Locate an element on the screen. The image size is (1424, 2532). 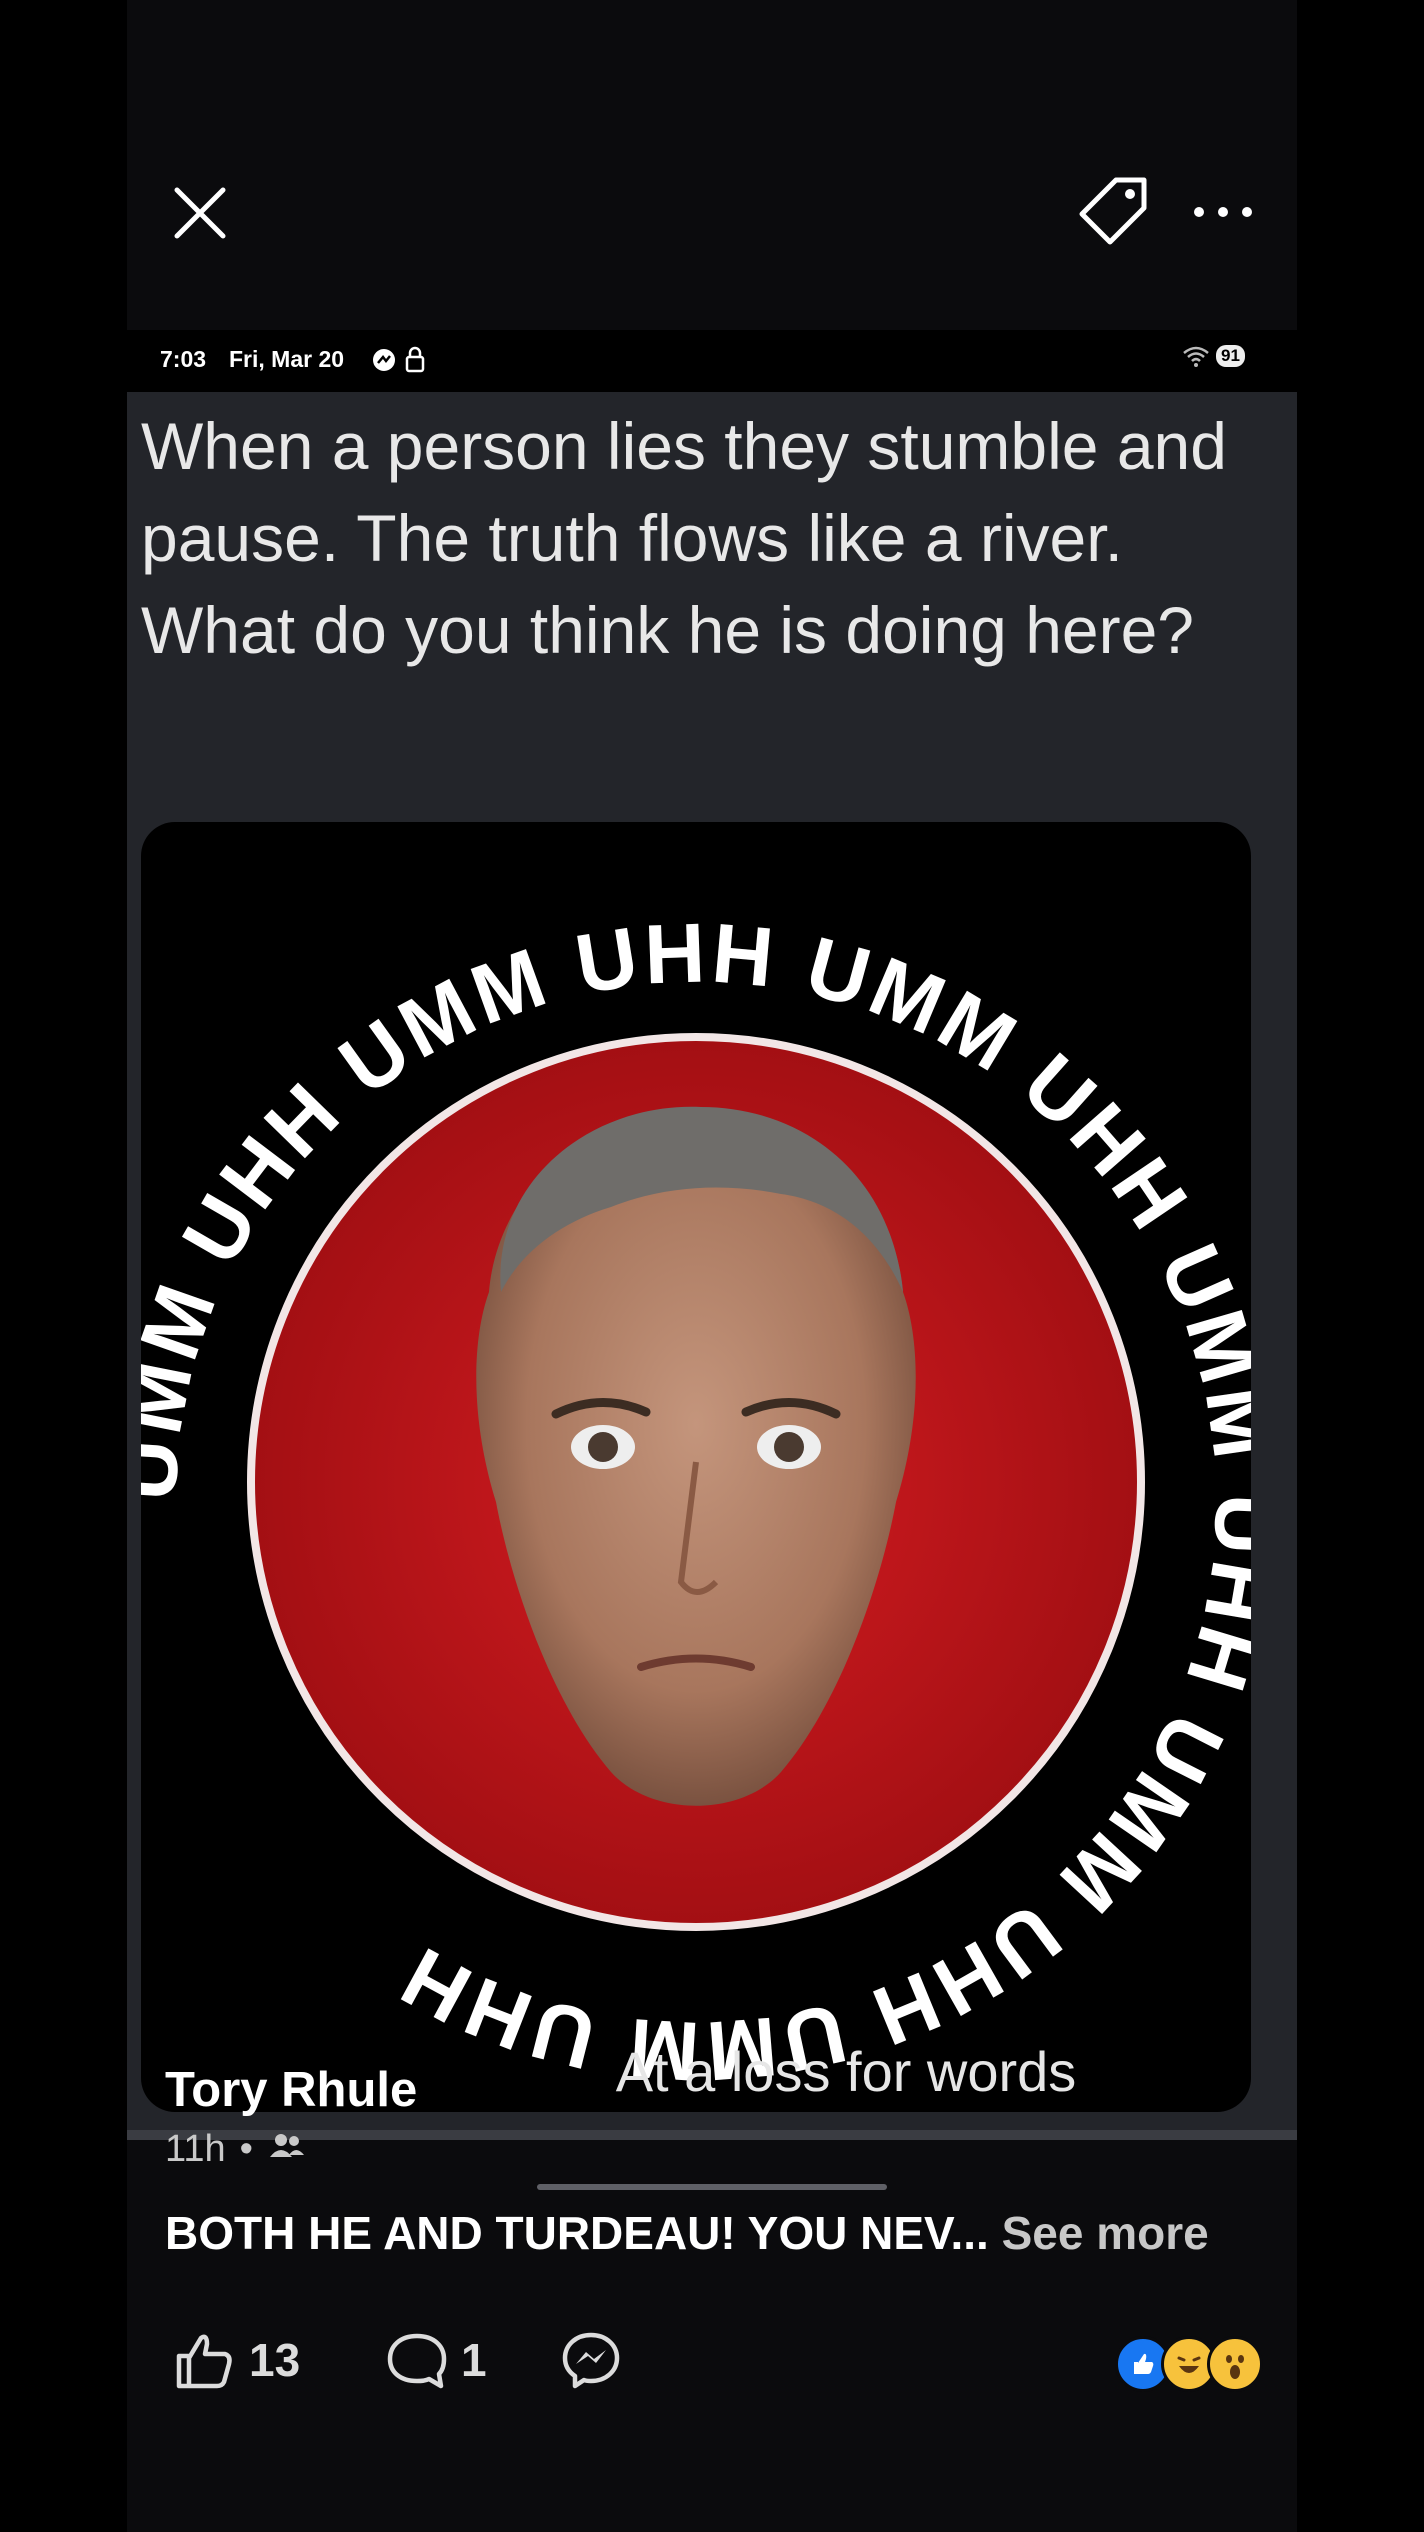
battery-indicator: 91 is located at coordinates (1230, 356).